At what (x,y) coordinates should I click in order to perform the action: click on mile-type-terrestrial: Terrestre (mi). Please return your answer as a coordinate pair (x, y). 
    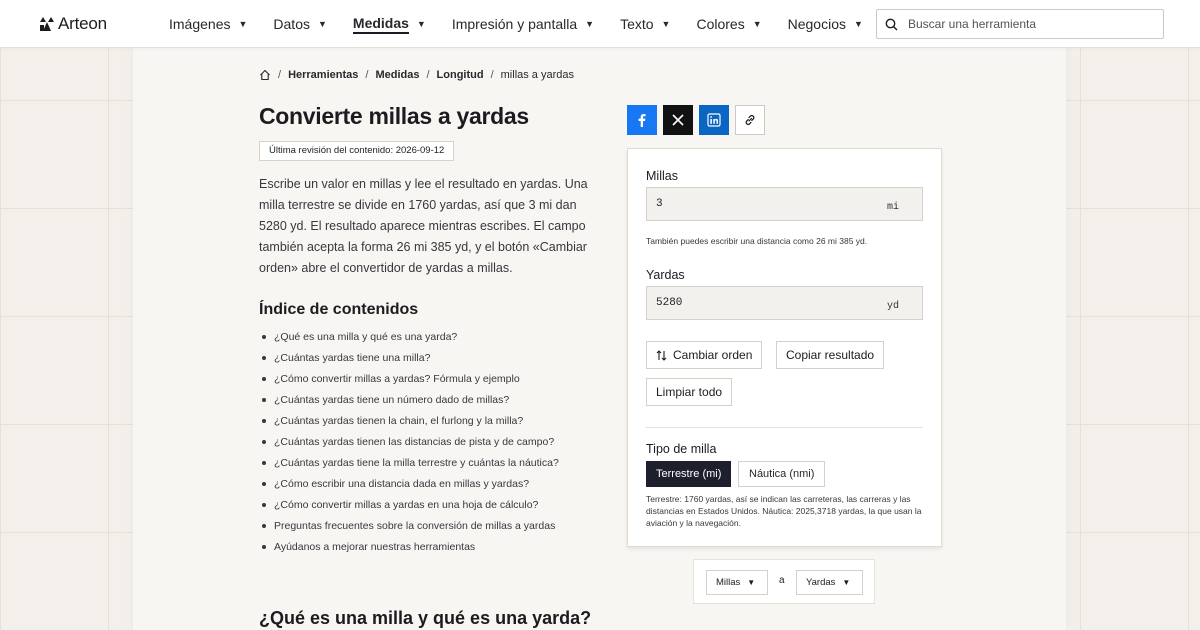
    Looking at the image, I should click on (689, 474).